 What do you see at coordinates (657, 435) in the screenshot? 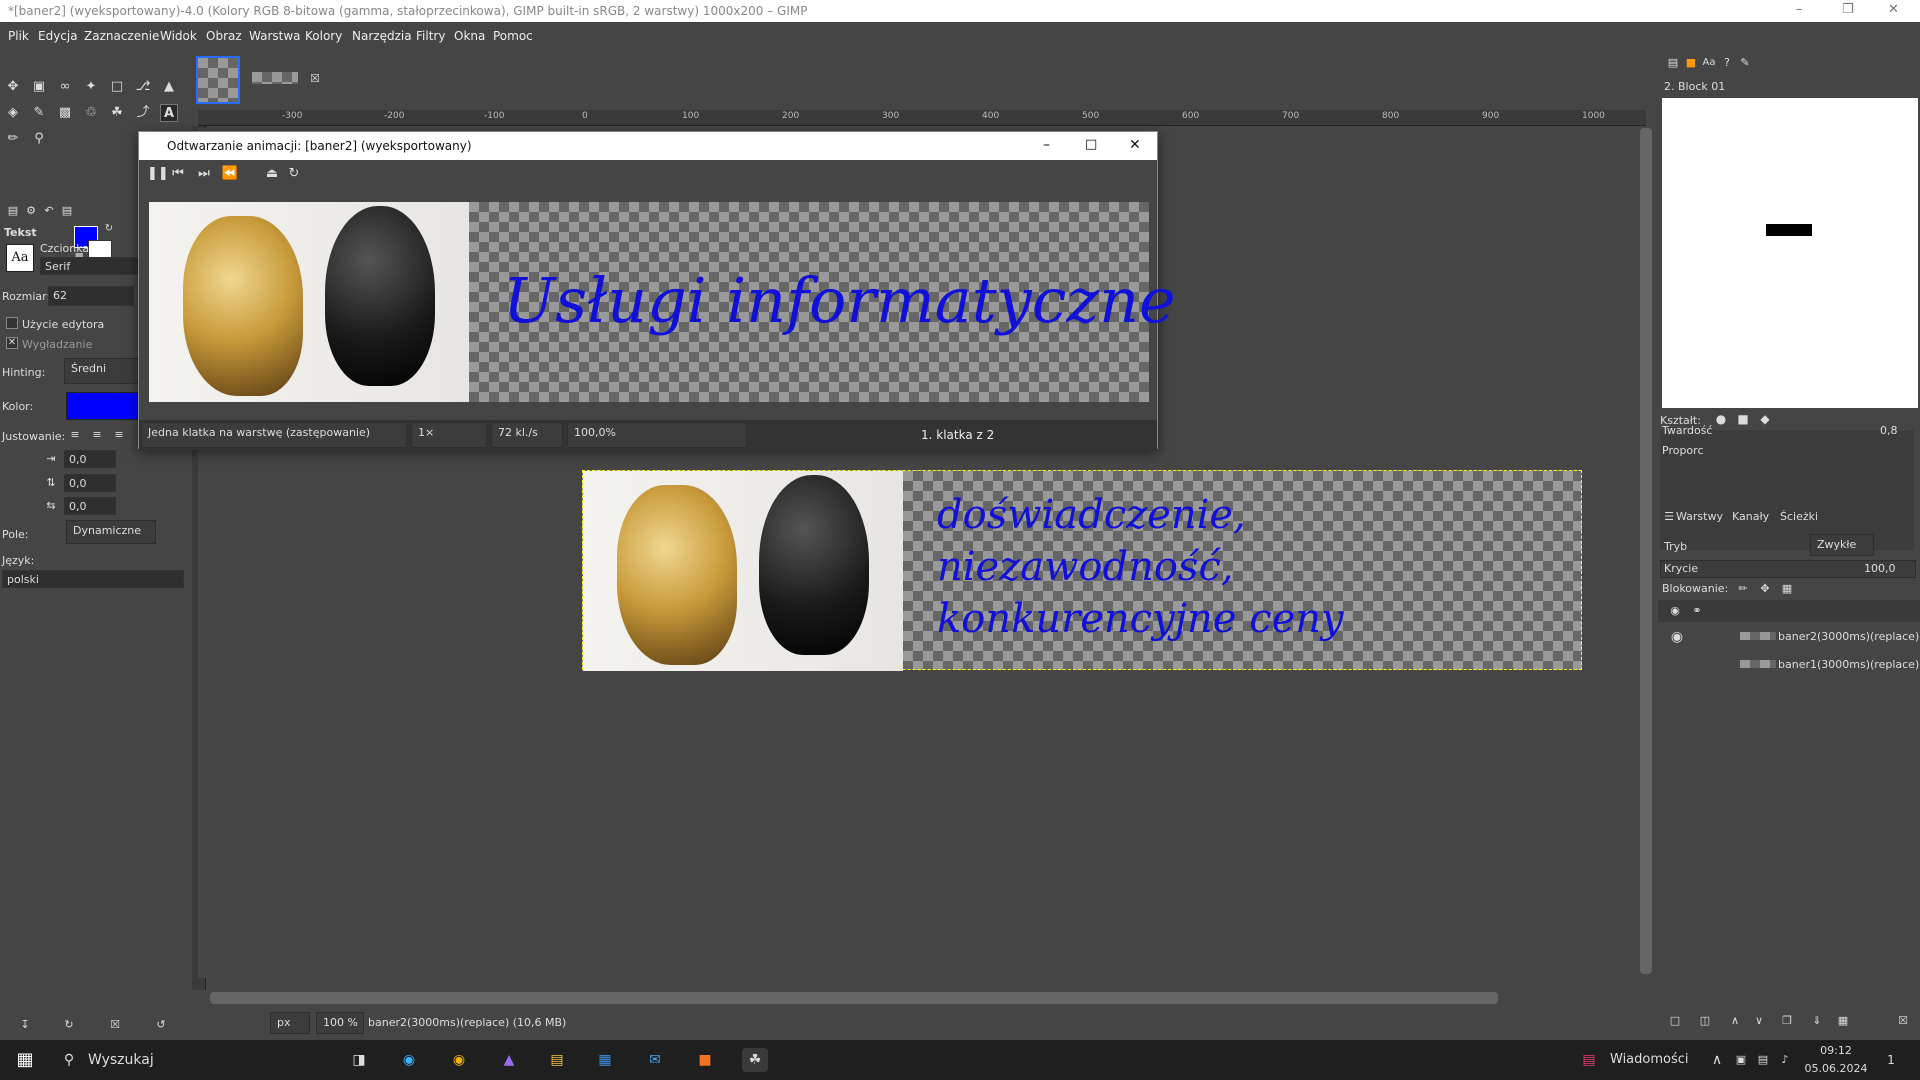
I see `zoom-select: 100,0%` at bounding box center [657, 435].